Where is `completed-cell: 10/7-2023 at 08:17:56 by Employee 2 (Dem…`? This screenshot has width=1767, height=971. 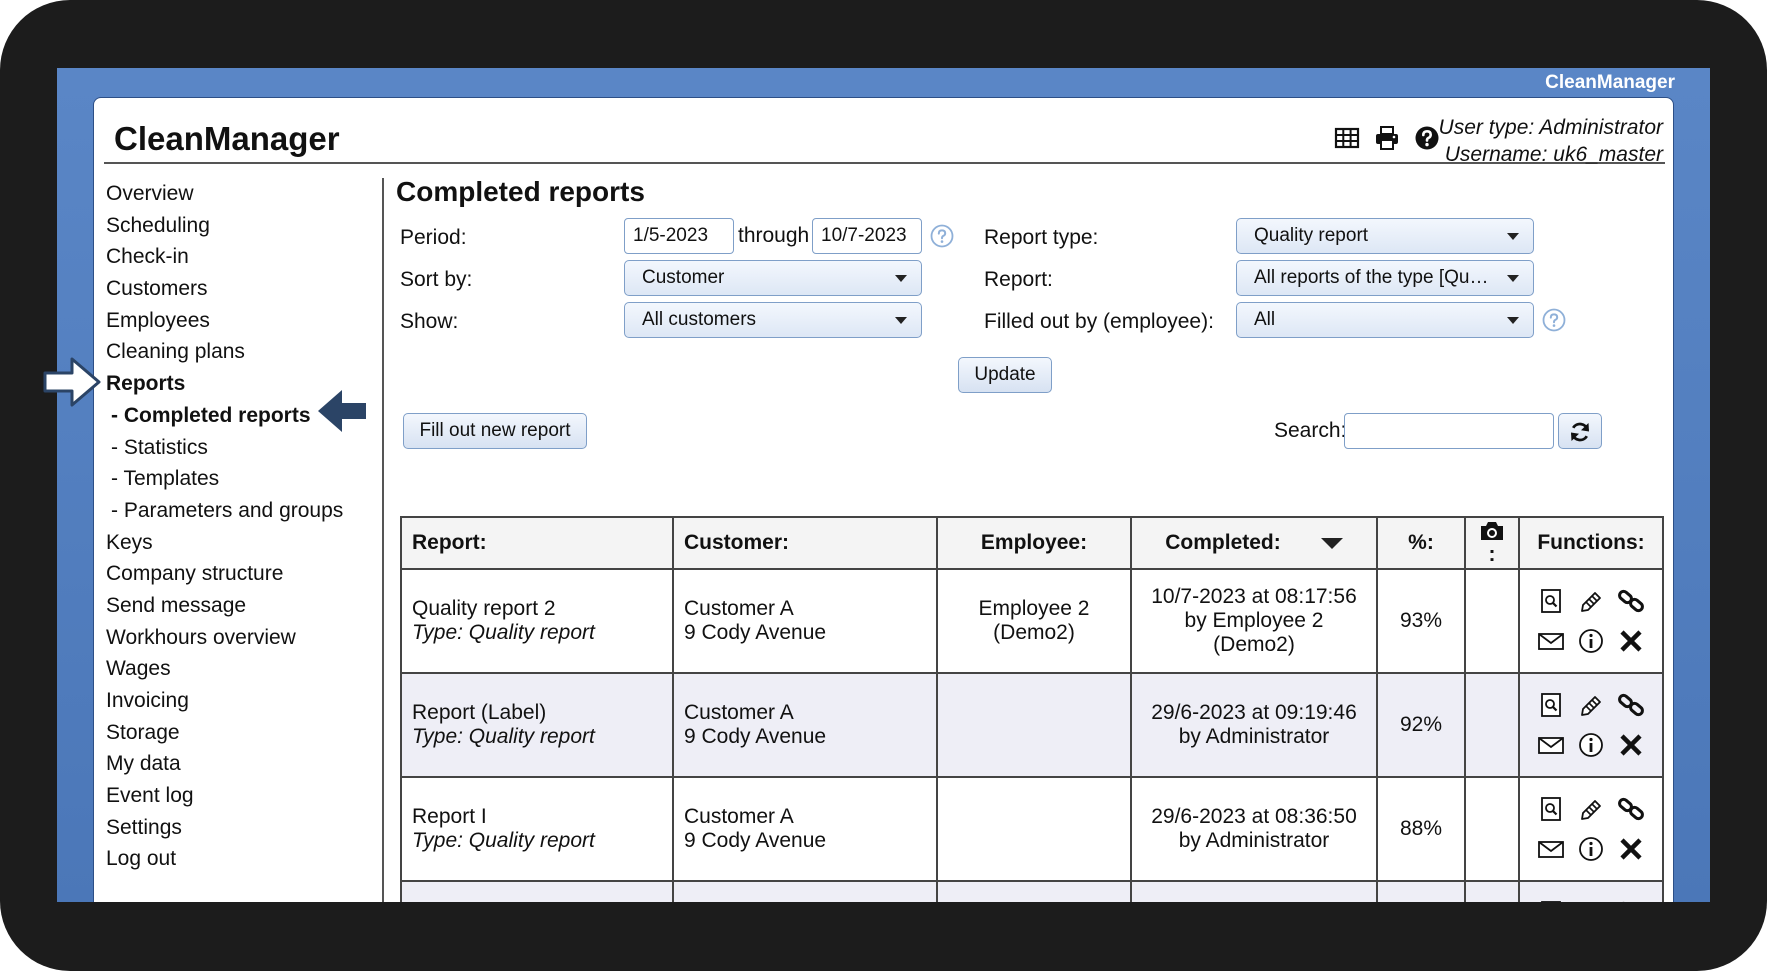
completed-cell: 10/7-2023 at 08:17:56 by Employee 2 (Dem… is located at coordinates (1254, 621).